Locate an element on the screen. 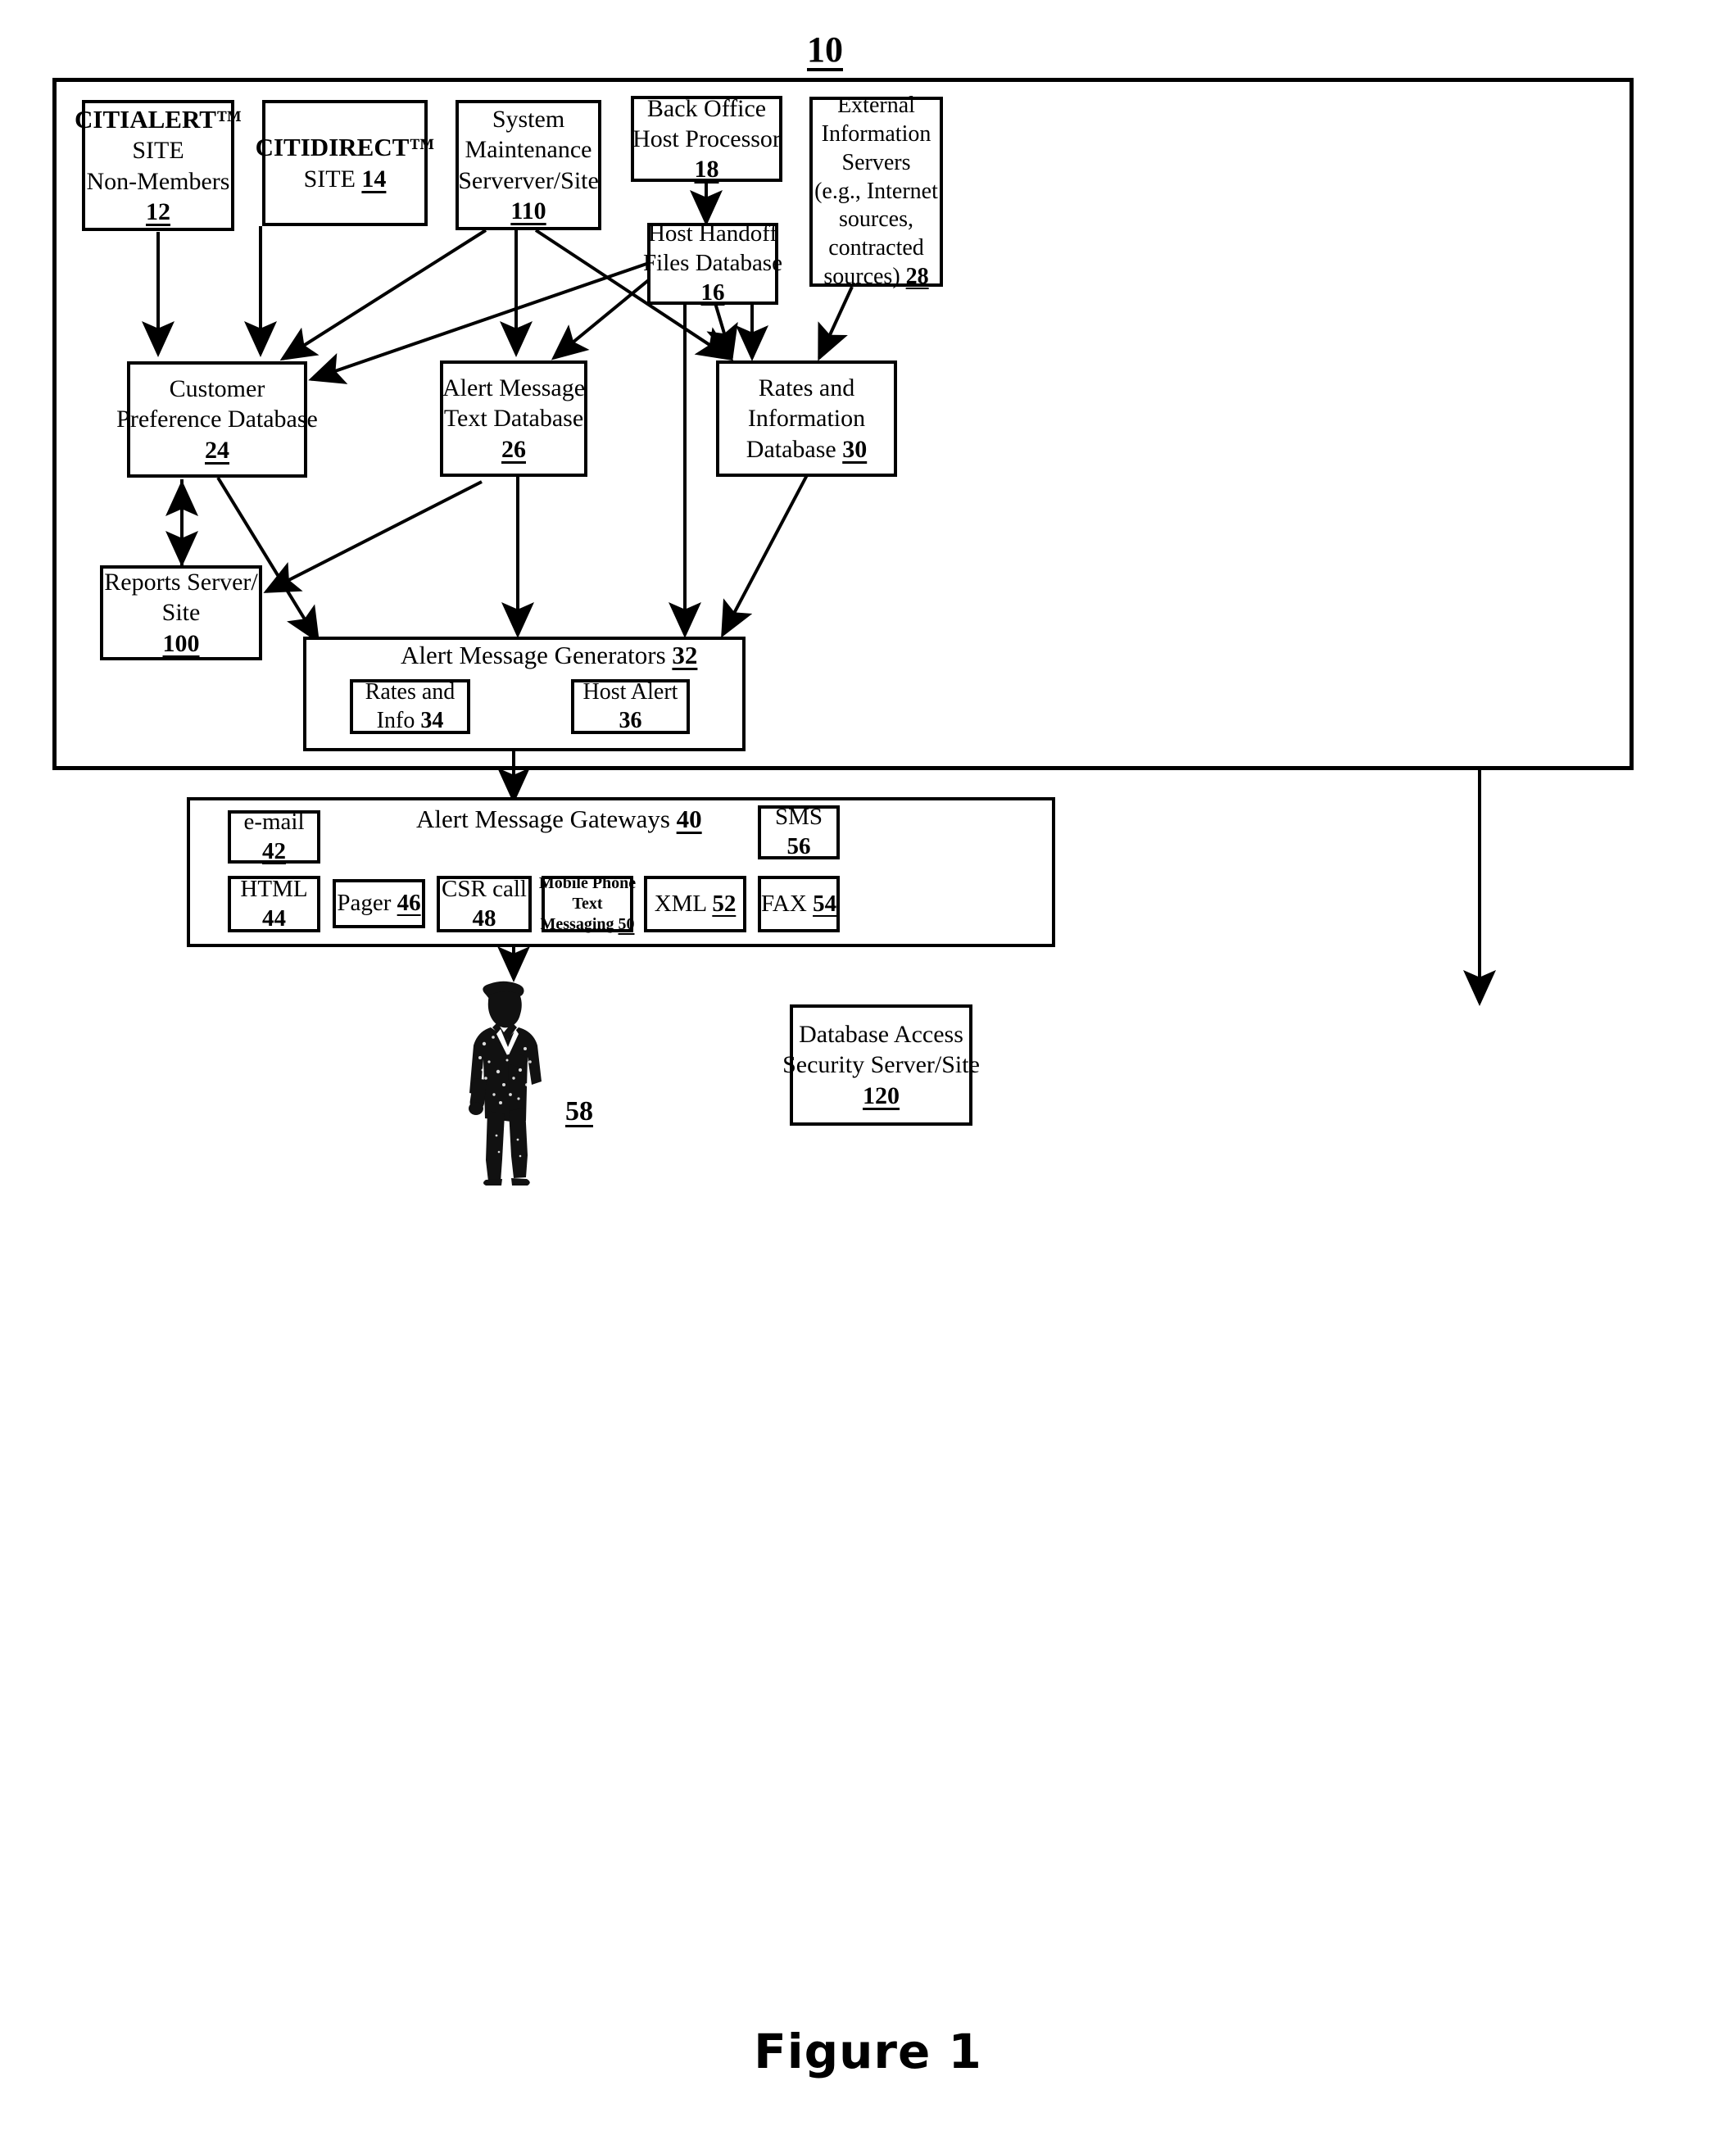 This screenshot has height=2149, width=1736. backoffice-ref: 18 is located at coordinates (706, 170).